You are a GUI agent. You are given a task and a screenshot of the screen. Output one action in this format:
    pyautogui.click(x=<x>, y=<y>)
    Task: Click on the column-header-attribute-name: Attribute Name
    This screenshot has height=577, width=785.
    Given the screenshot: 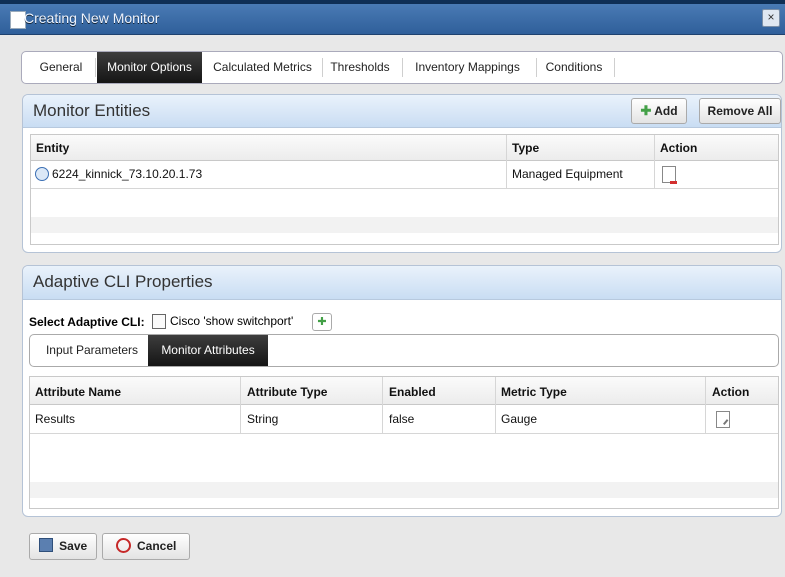 What is the action you would take?
    pyautogui.click(x=78, y=392)
    